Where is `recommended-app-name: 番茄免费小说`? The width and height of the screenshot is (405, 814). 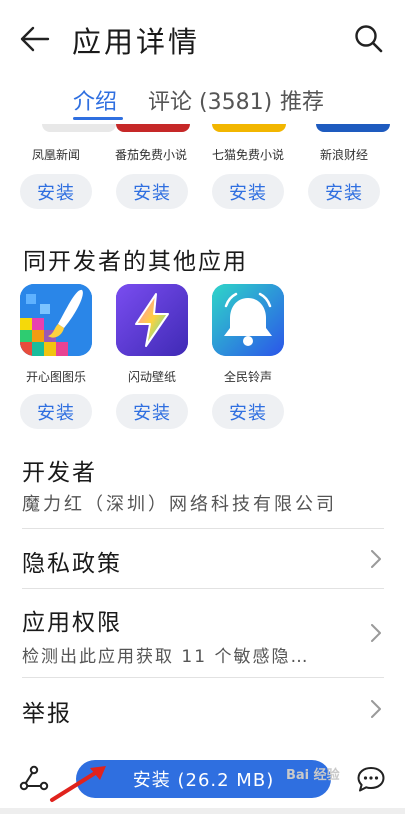 recommended-app-name: 番茄免费小说 is located at coordinates (150, 155).